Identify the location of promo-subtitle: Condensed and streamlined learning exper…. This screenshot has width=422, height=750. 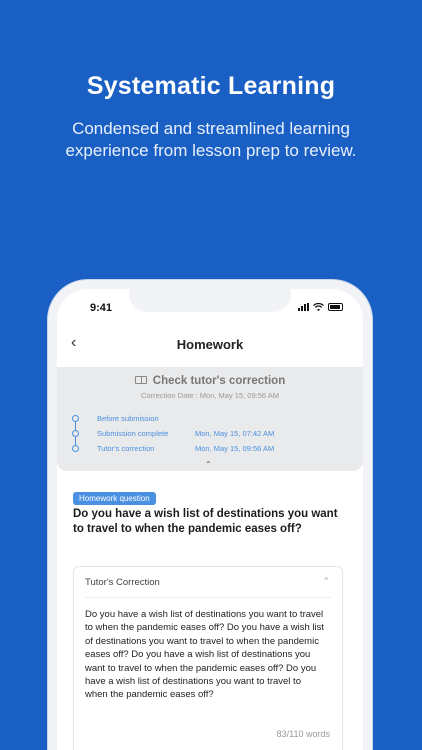
(211, 139).